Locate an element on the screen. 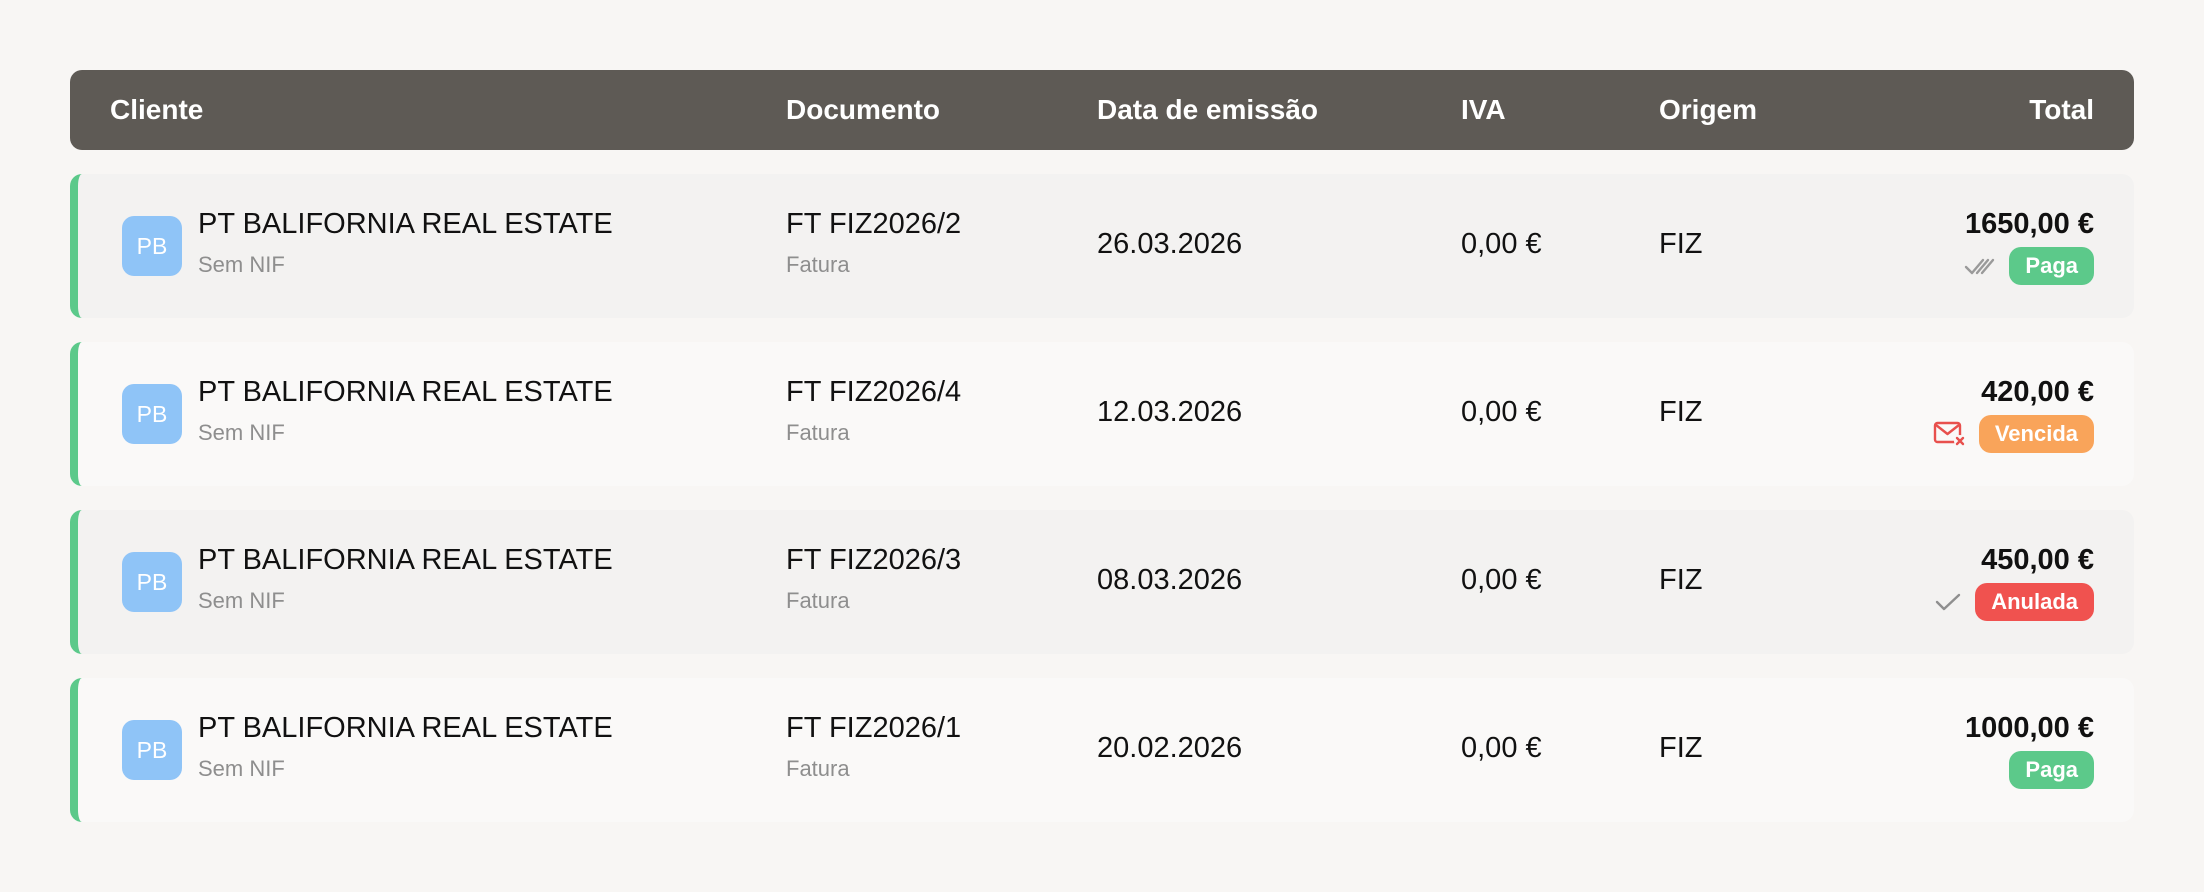 The image size is (2204, 892). check-icon is located at coordinates (1948, 602).